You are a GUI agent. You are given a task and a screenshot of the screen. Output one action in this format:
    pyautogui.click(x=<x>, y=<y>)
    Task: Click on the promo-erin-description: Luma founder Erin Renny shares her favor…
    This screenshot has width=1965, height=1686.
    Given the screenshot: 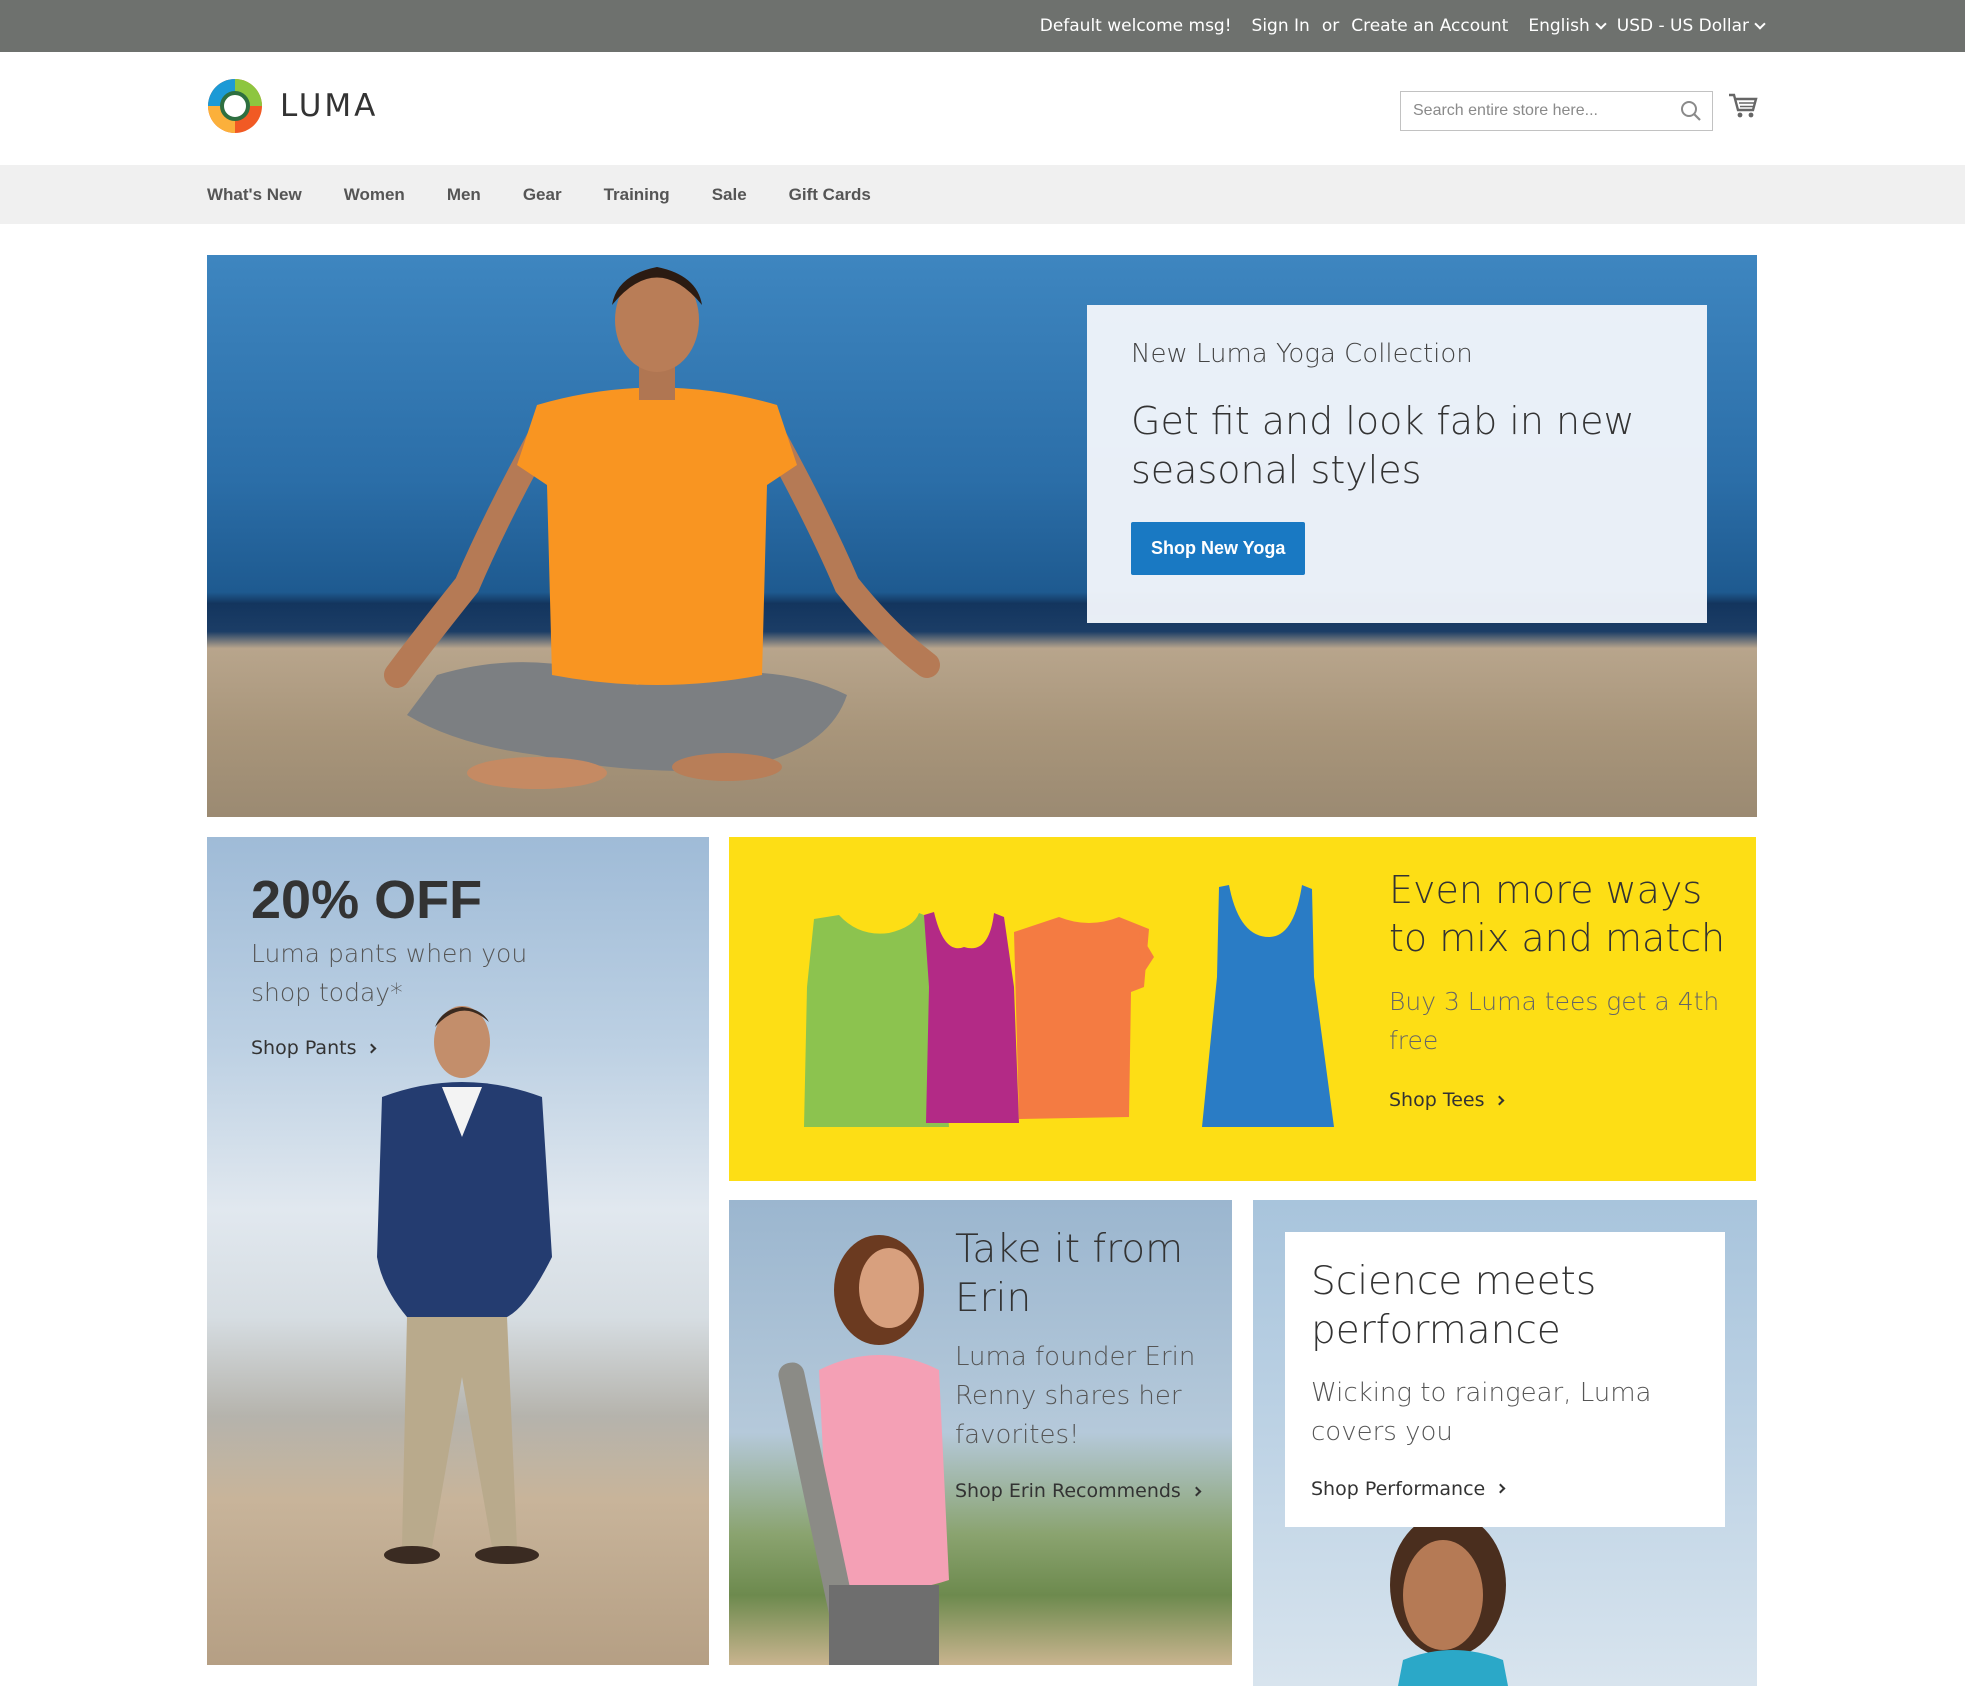 What is the action you would take?
    pyautogui.click(x=1075, y=1396)
    